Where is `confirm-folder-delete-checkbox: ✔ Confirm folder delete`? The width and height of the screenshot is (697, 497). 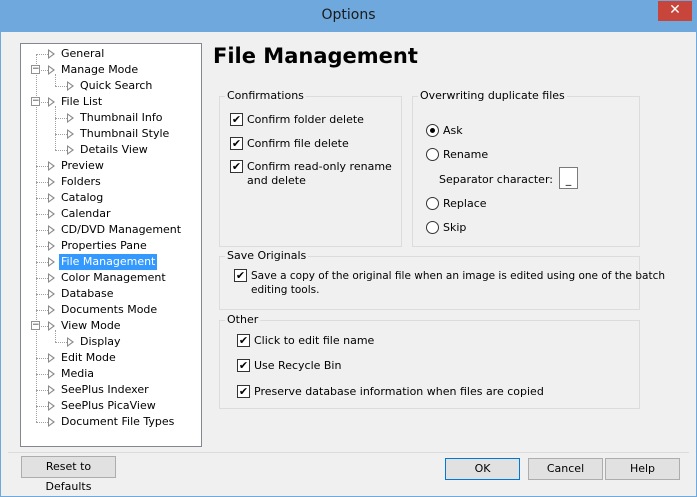
confirm-folder-delete-checkbox: ✔ Confirm folder delete is located at coordinates (315, 120).